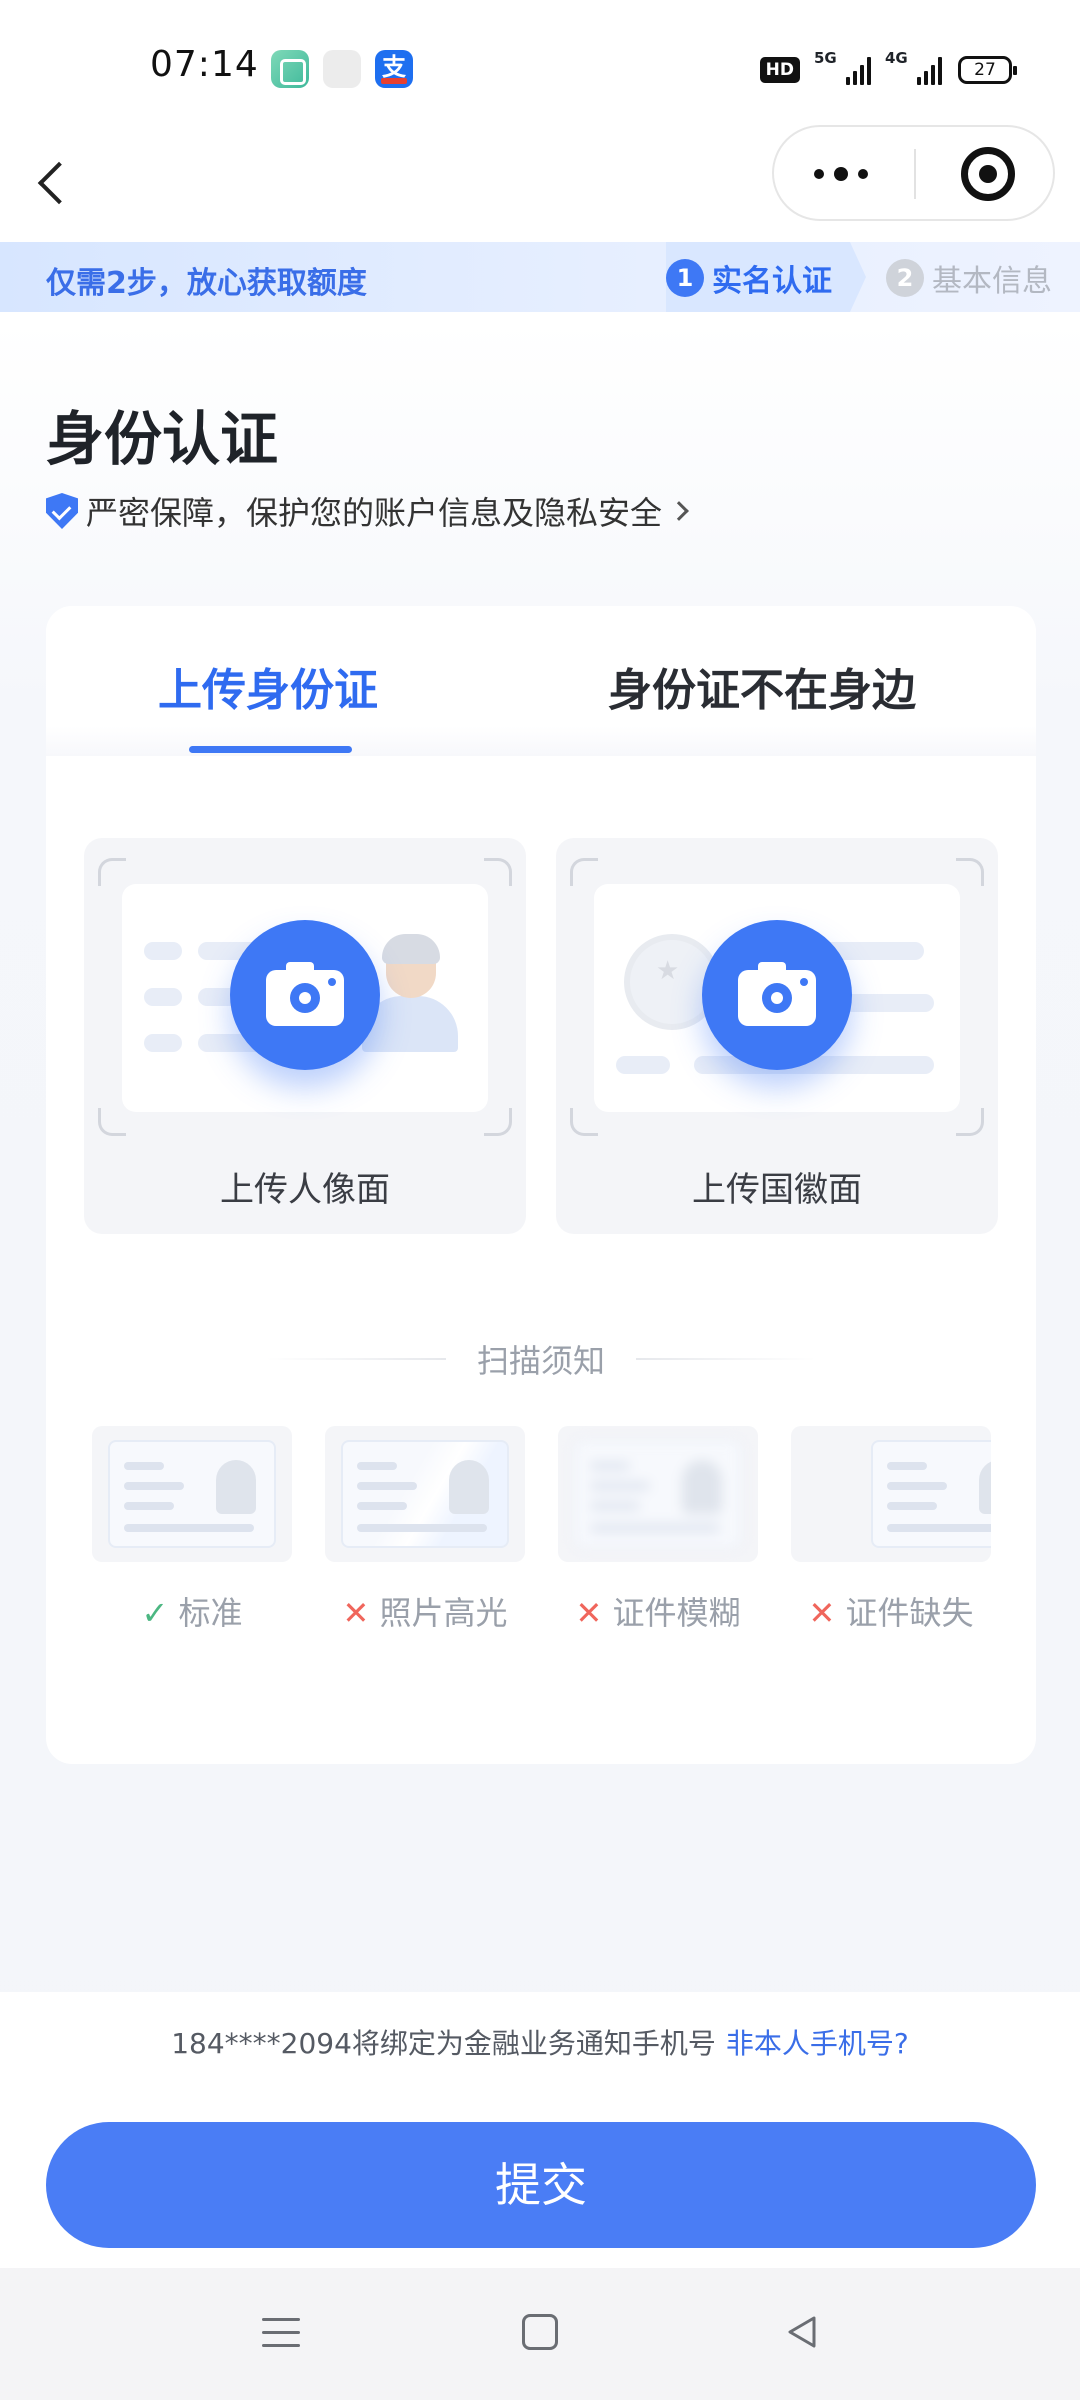 This screenshot has height=2400, width=1080. I want to click on more-dots-icon, so click(844, 173).